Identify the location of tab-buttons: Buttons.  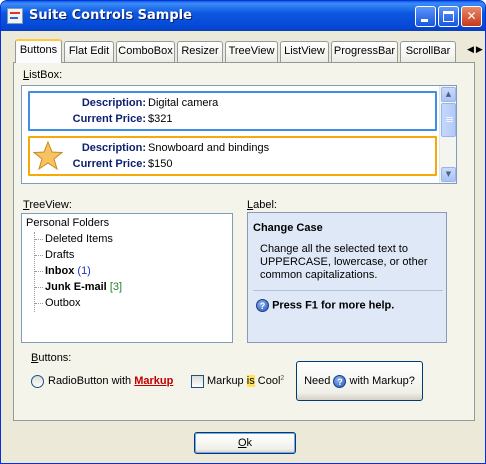
(38, 51).